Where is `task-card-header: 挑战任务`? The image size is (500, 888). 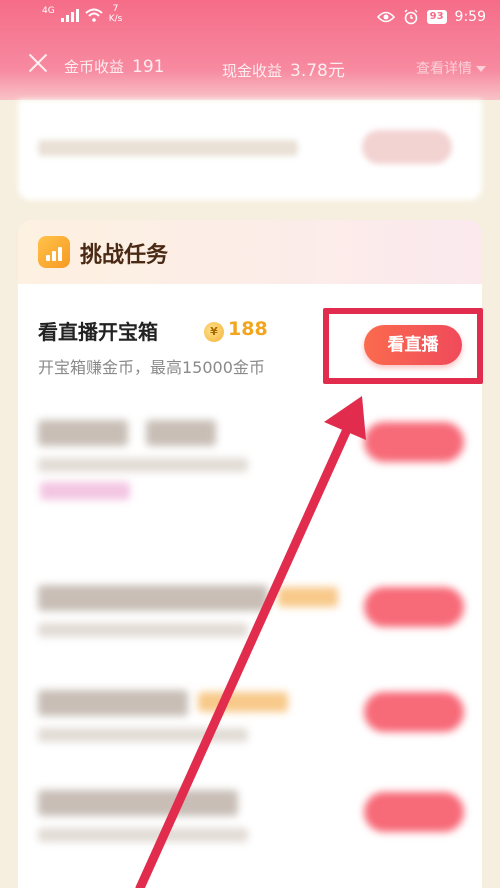 task-card-header: 挑战任务 is located at coordinates (250, 252).